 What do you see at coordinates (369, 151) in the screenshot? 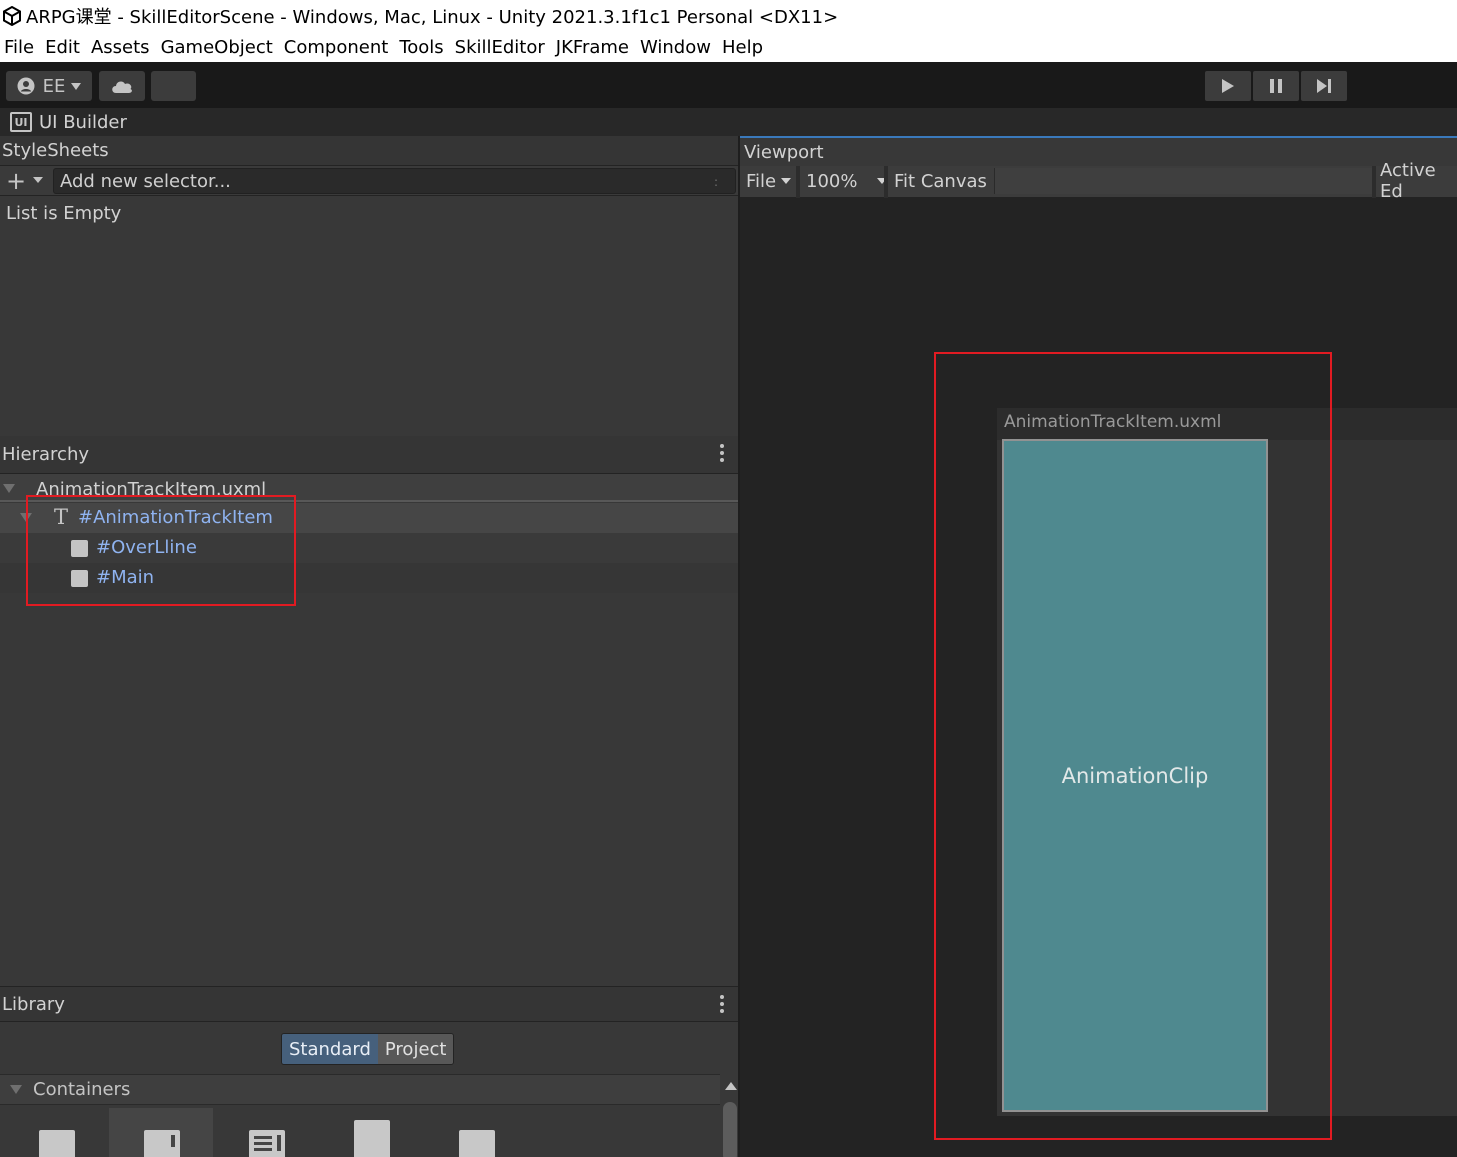
I see `stylesheets-header: StyleSheets` at bounding box center [369, 151].